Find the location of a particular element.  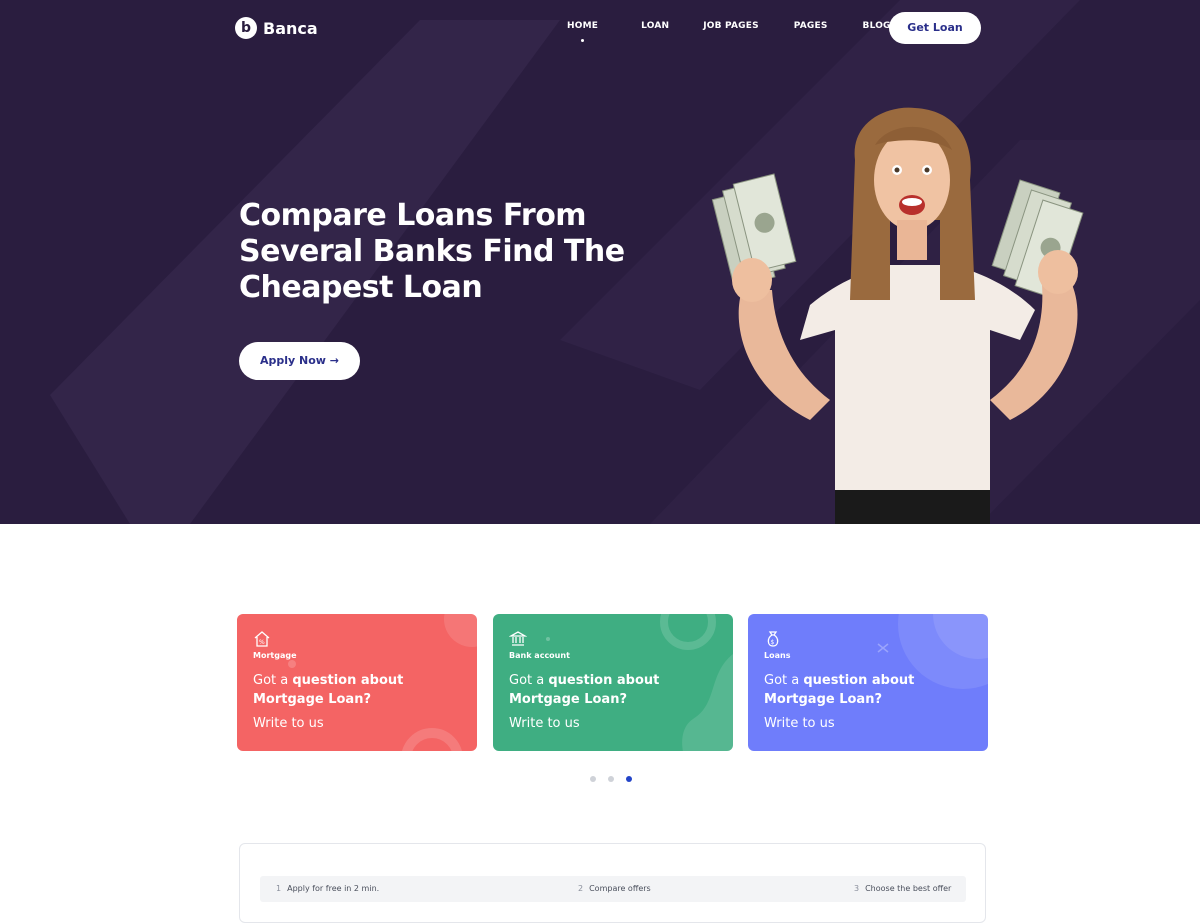

step-3: 3 Choose the best offer is located at coordinates (902, 889).